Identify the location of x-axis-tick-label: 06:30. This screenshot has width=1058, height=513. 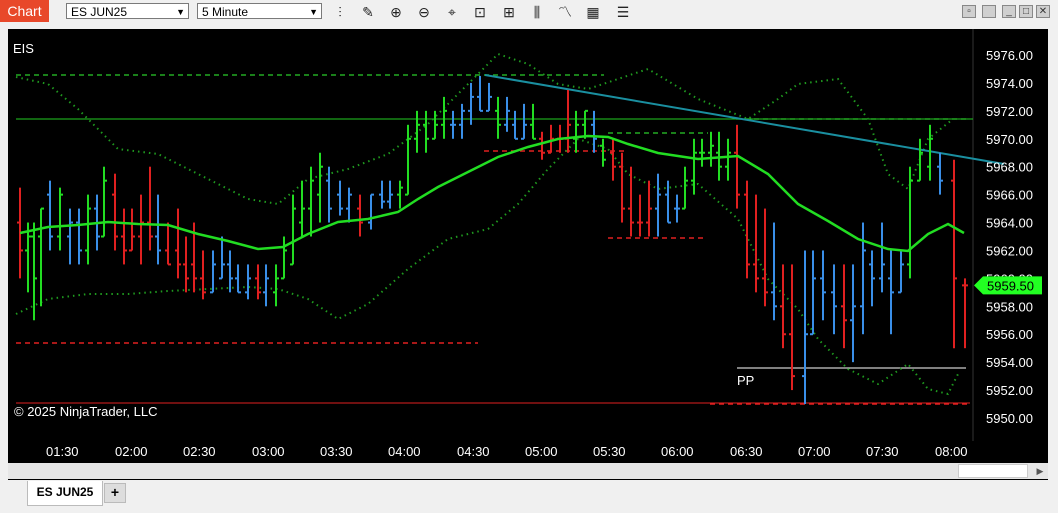
(746, 451).